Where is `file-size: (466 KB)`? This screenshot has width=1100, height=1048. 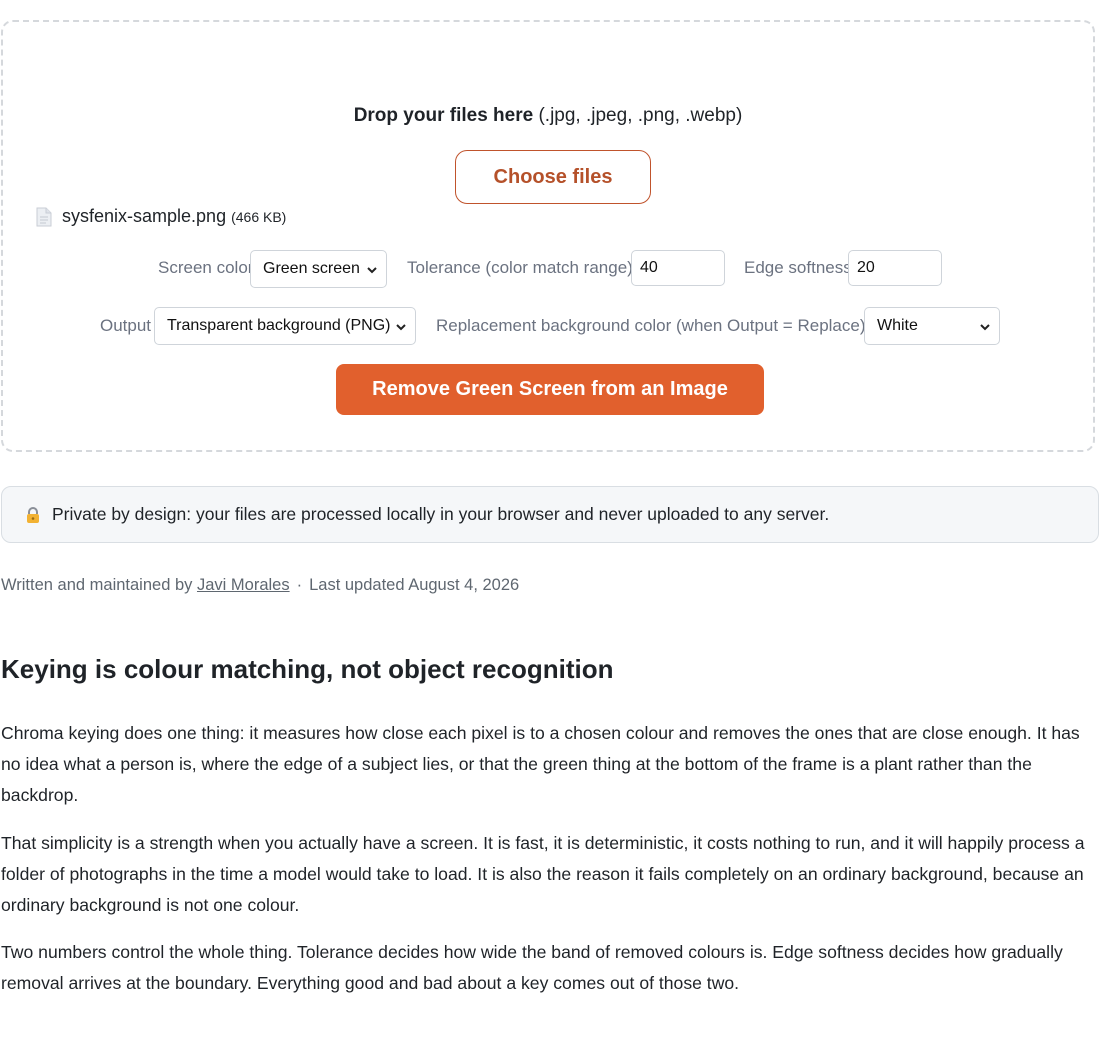
file-size: (466 KB) is located at coordinates (259, 217).